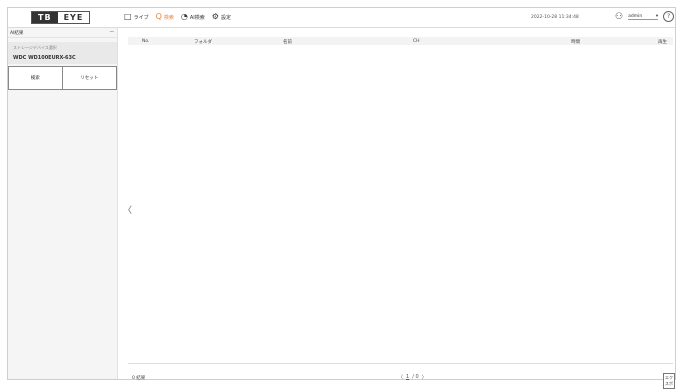 This screenshot has height=389, width=683. I want to click on col-no: No., so click(146, 41).